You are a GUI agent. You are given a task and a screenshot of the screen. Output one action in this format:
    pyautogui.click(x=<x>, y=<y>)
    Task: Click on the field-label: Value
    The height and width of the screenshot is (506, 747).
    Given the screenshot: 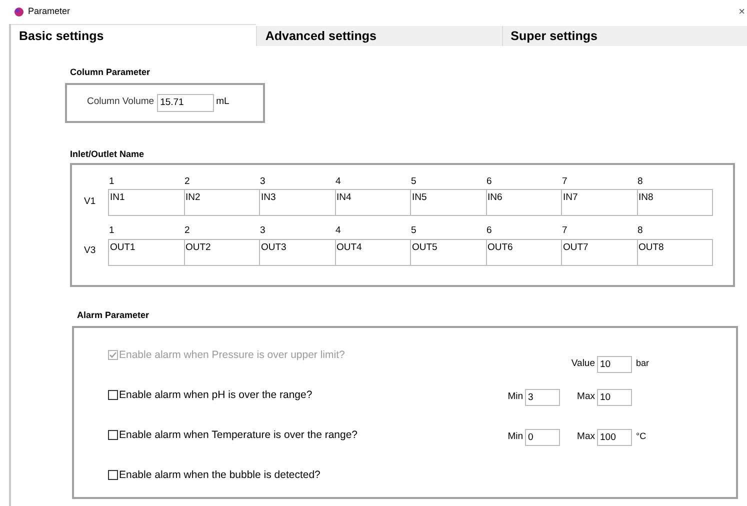 What is the action you would take?
    pyautogui.click(x=583, y=363)
    